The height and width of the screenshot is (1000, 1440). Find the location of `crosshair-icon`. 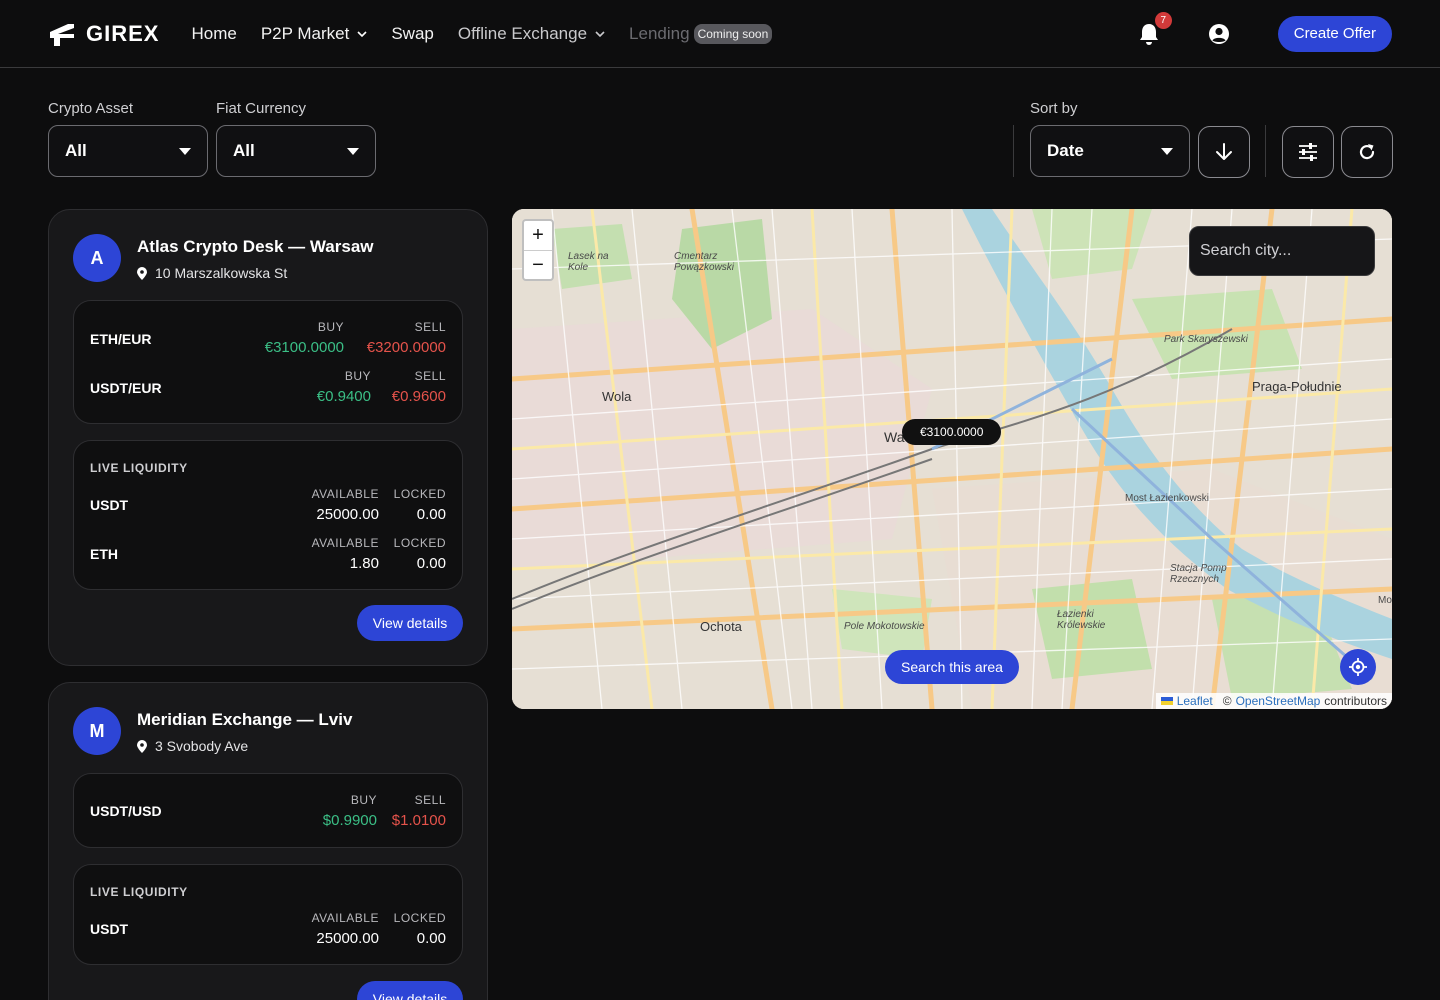

crosshair-icon is located at coordinates (1358, 667).